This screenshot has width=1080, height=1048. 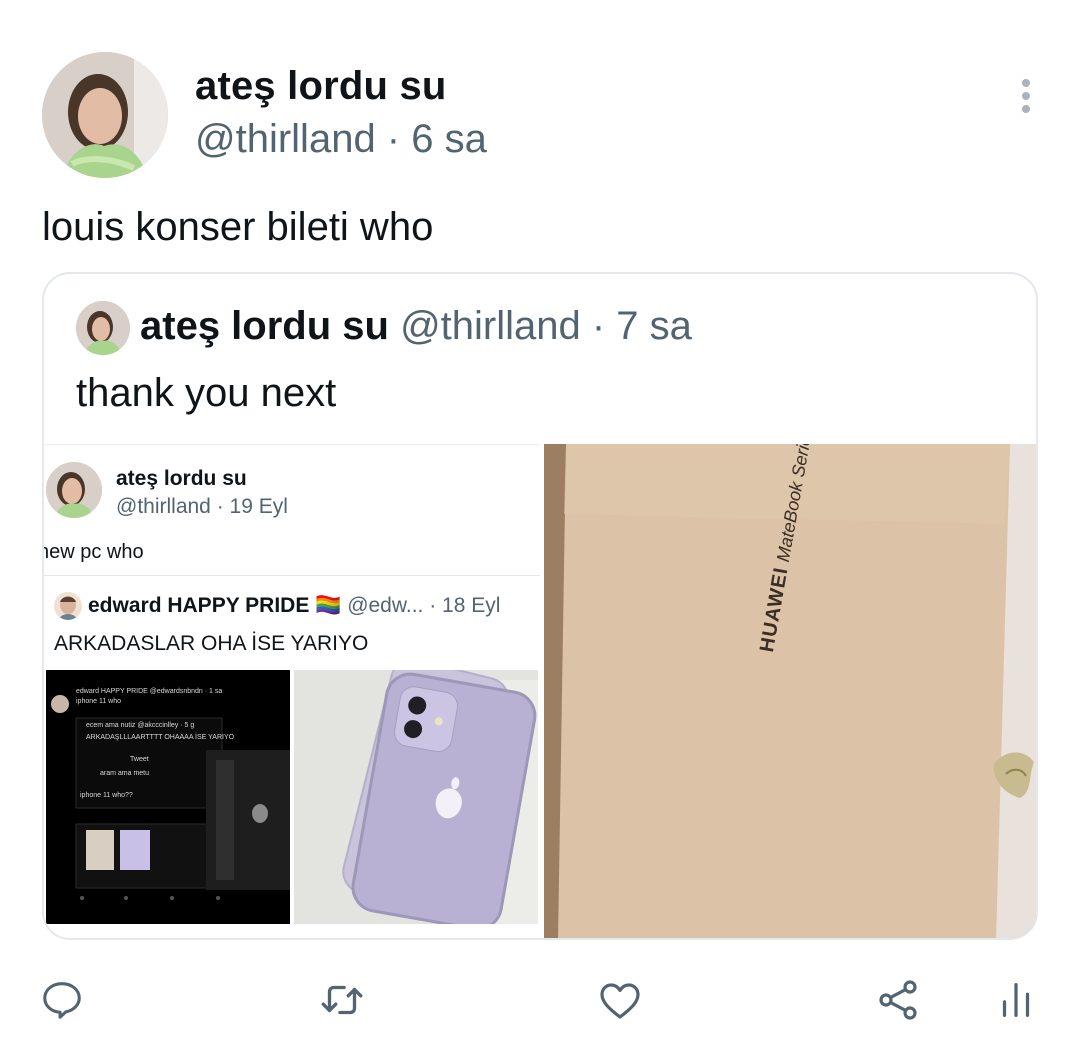 I want to click on analytics-icon, so click(x=1016, y=1000).